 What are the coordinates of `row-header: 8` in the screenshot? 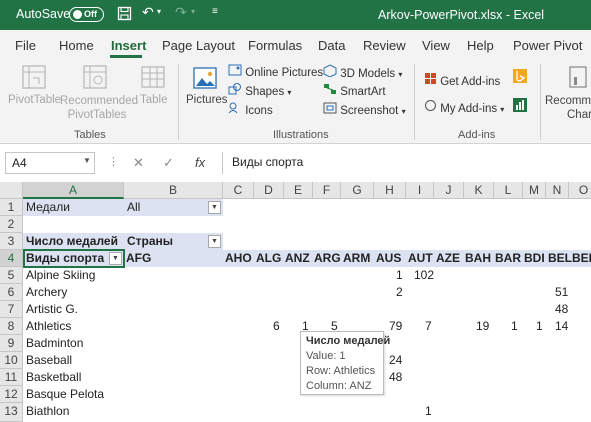 It's located at (11, 326).